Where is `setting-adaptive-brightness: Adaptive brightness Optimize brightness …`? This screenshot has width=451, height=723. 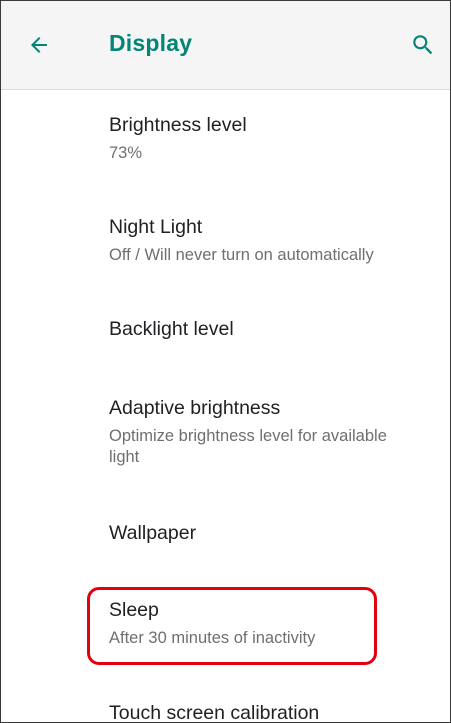
setting-adaptive-brightness: Adaptive brightness Optimize brightness … is located at coordinates (274, 432).